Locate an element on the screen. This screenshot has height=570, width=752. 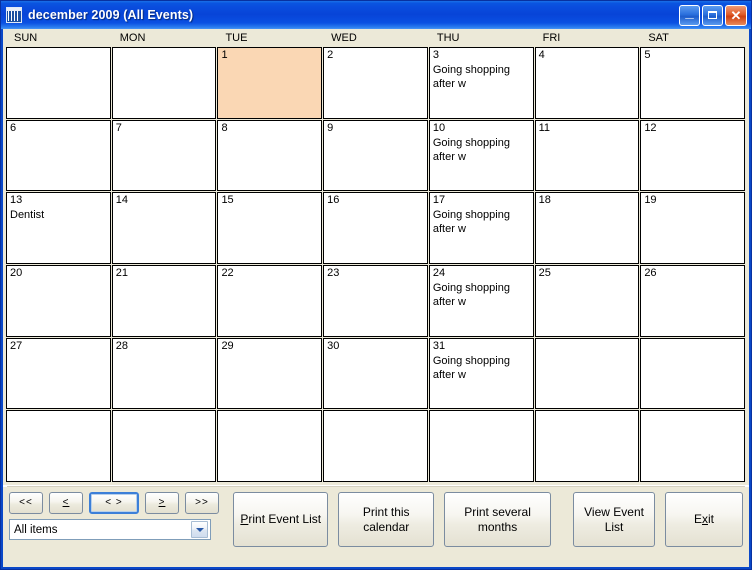
calendar-cell-day-18: 18 is located at coordinates (587, 228).